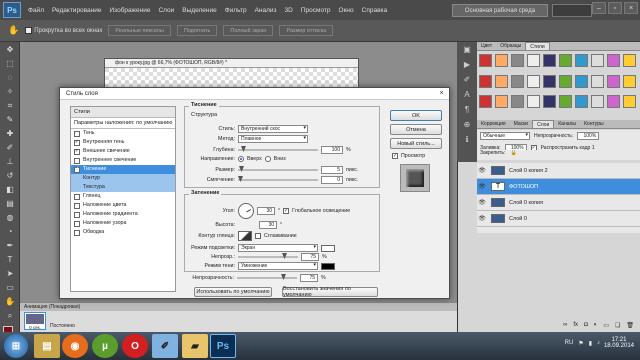  What do you see at coordinates (268, 256) in the screenshot?
I see `highlight-opacity-slider` at bounding box center [268, 256].